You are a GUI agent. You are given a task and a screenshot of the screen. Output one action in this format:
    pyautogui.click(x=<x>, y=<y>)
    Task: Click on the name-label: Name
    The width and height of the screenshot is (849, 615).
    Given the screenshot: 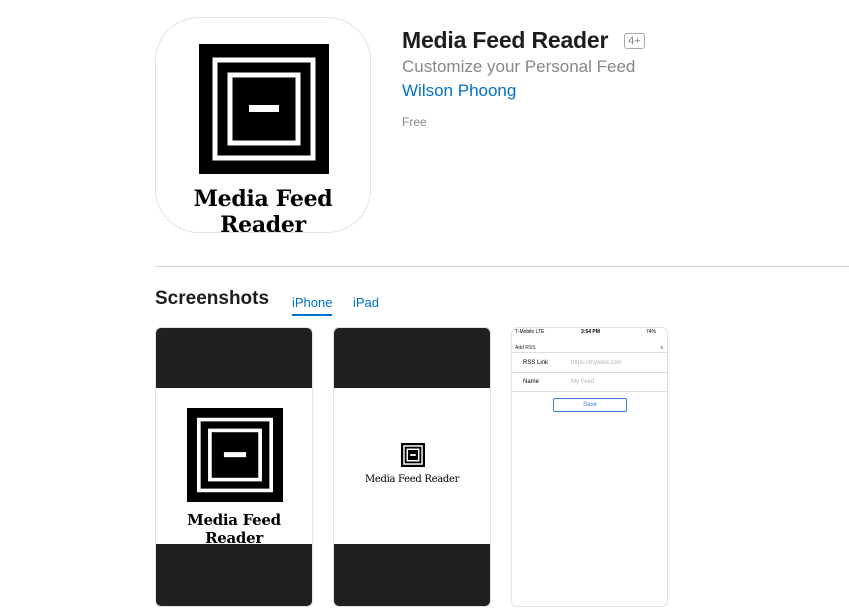 What is the action you would take?
    pyautogui.click(x=531, y=382)
    